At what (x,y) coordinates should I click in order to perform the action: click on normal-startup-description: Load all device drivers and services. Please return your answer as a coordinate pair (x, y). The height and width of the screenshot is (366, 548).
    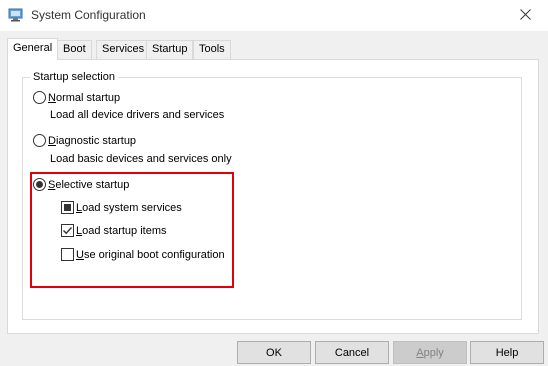
    Looking at the image, I should click on (137, 115).